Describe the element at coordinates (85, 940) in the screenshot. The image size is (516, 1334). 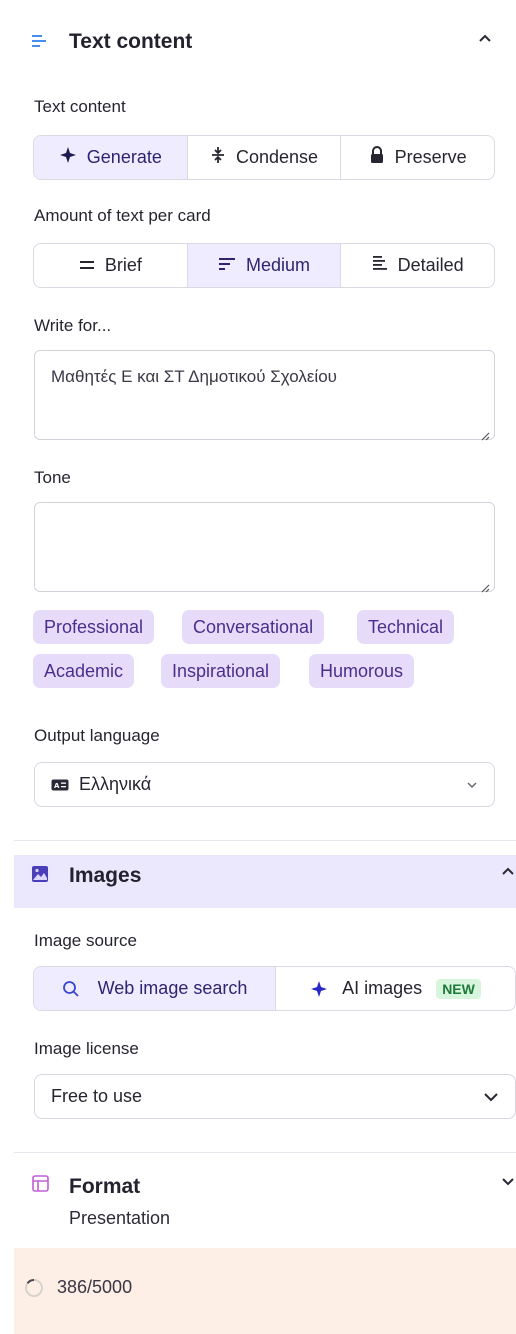
I see `image-source-label: Image source` at that location.